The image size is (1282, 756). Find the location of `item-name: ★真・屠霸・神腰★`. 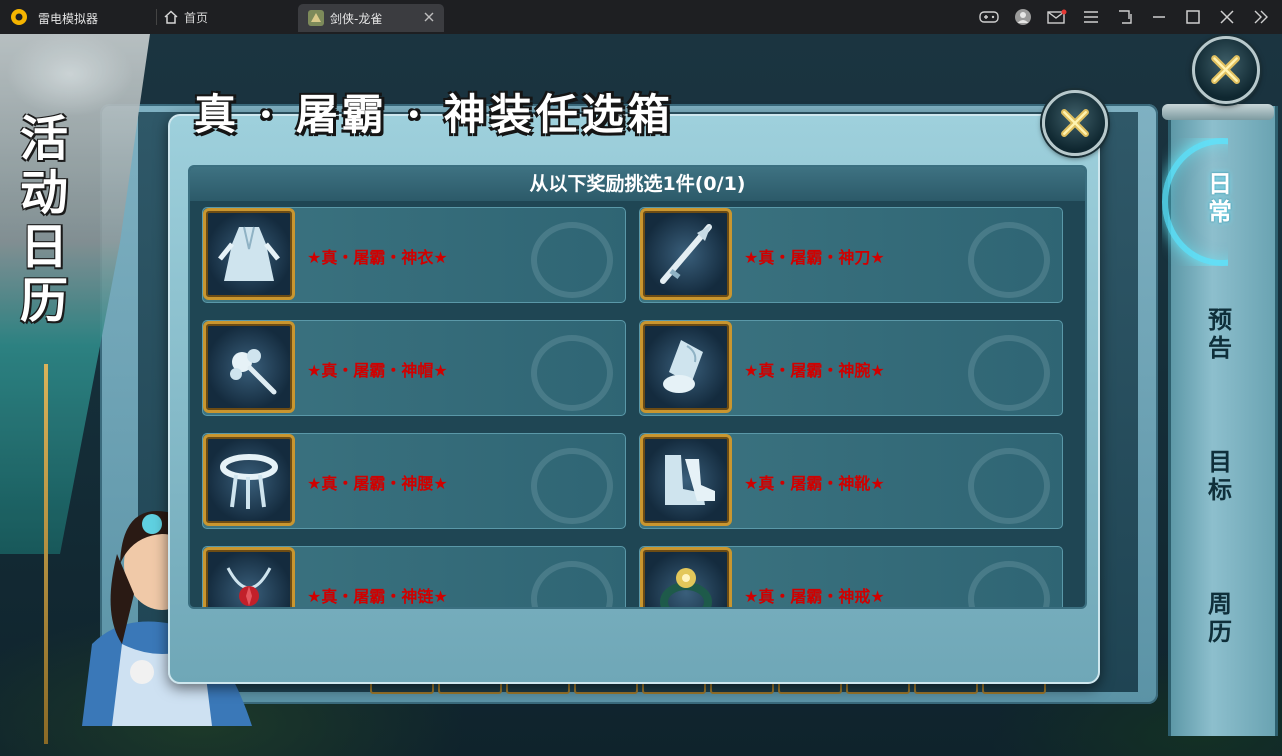

item-name: ★真・屠霸・神腰★ is located at coordinates (377, 483).